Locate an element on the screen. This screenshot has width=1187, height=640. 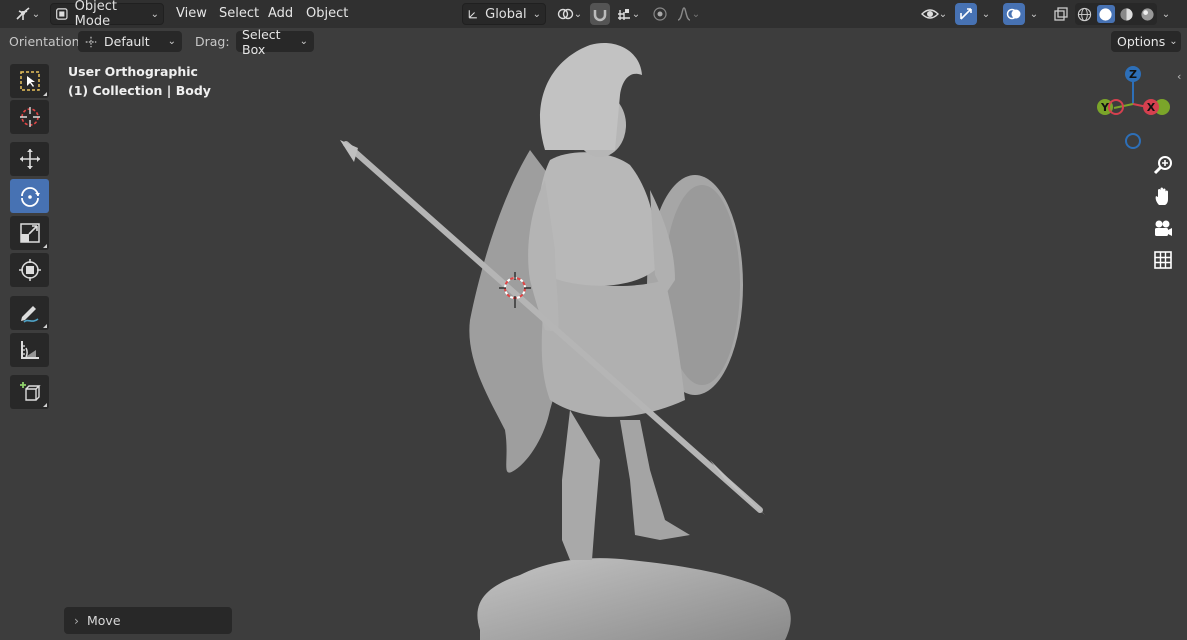
transform-orientation-dropdown: Global ⌄ is located at coordinates (504, 14).